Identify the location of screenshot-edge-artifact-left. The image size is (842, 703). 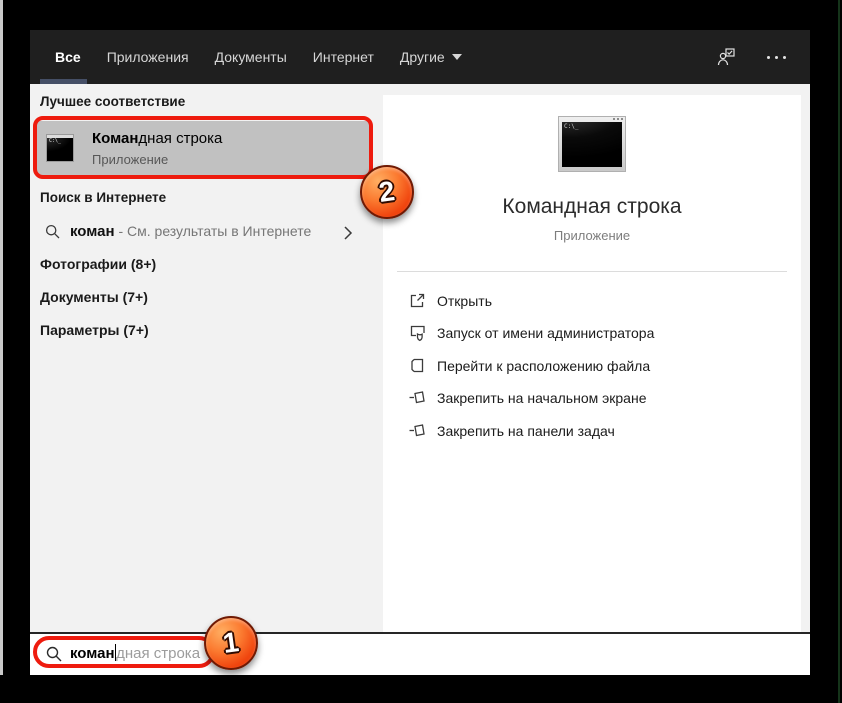
(1, 337).